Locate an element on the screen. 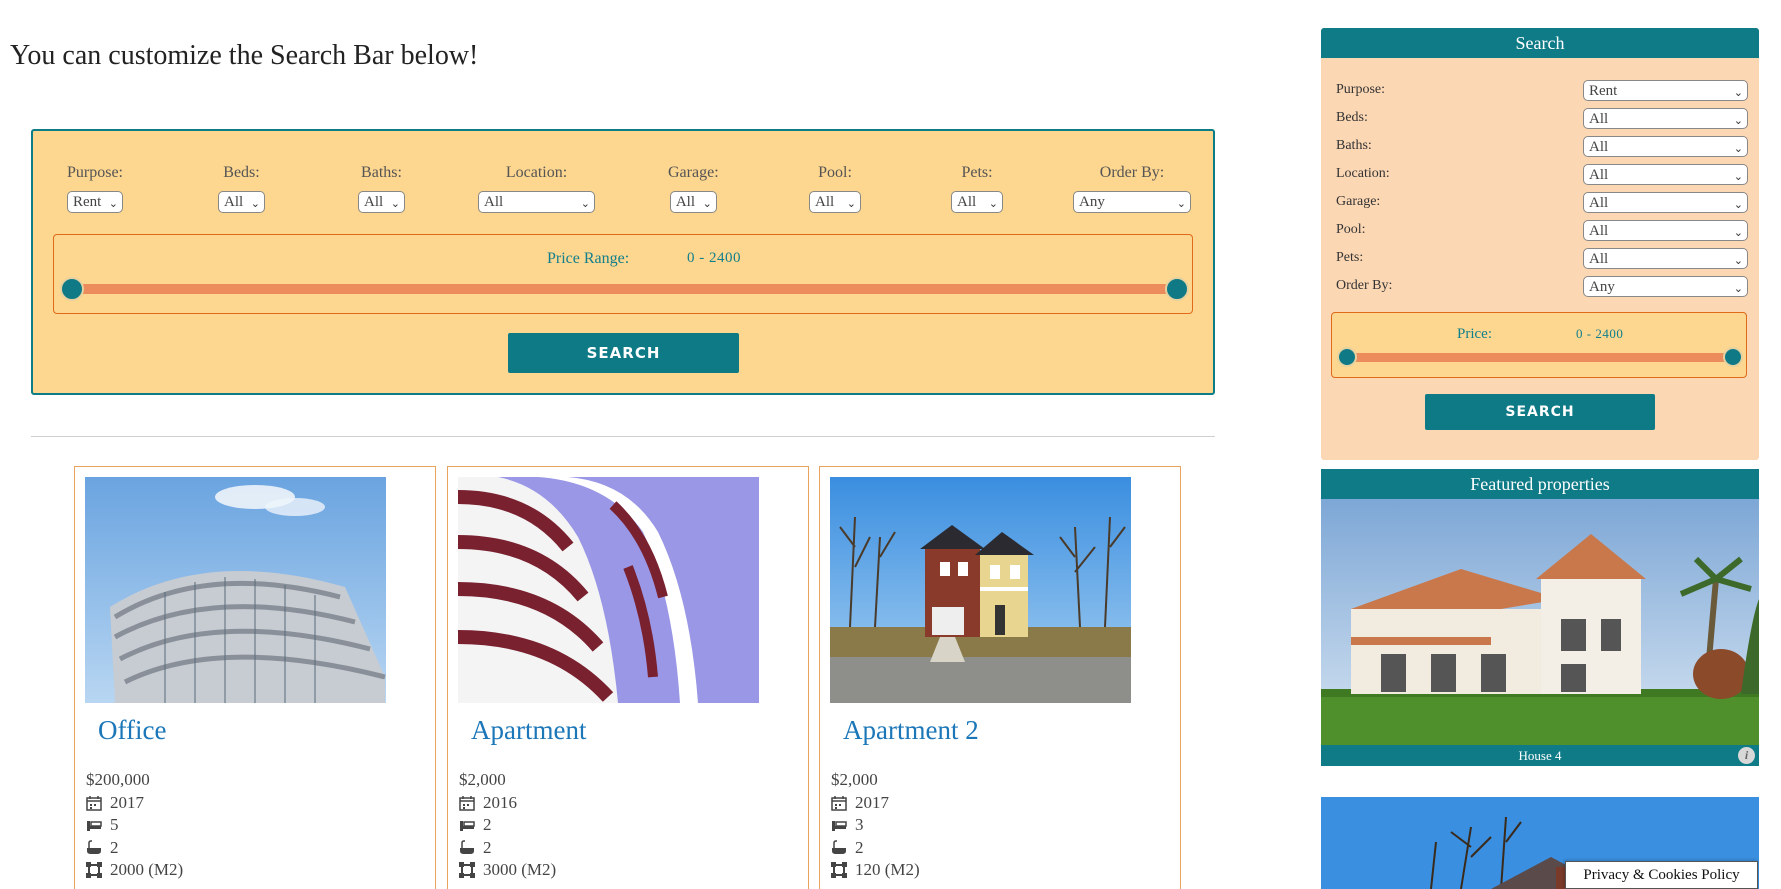 The image size is (1781, 889). order-by-select: Any ⌄ is located at coordinates (1132, 202).